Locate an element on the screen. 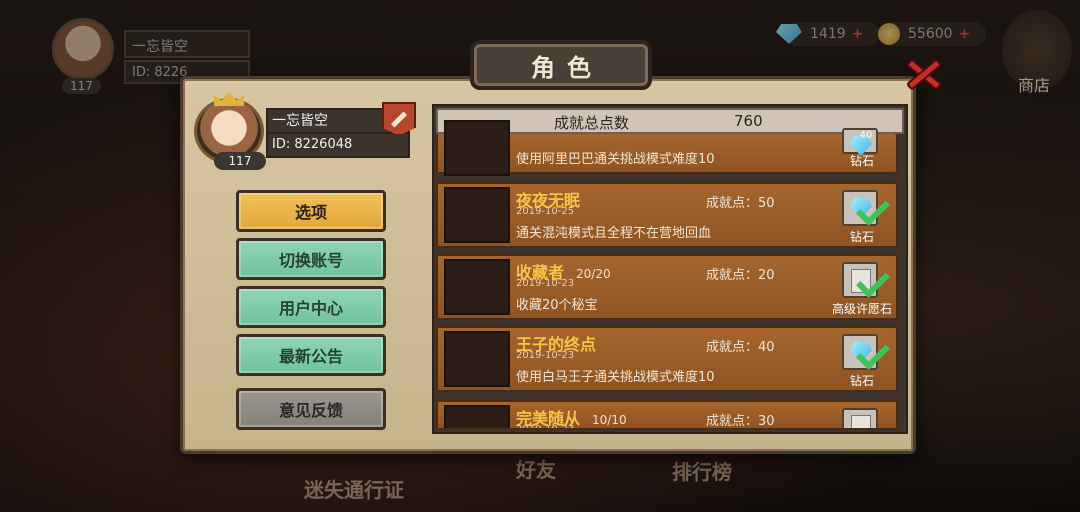 The width and height of the screenshot is (1080, 512). achievement-description: 收藏20个秘宝 is located at coordinates (557, 305).